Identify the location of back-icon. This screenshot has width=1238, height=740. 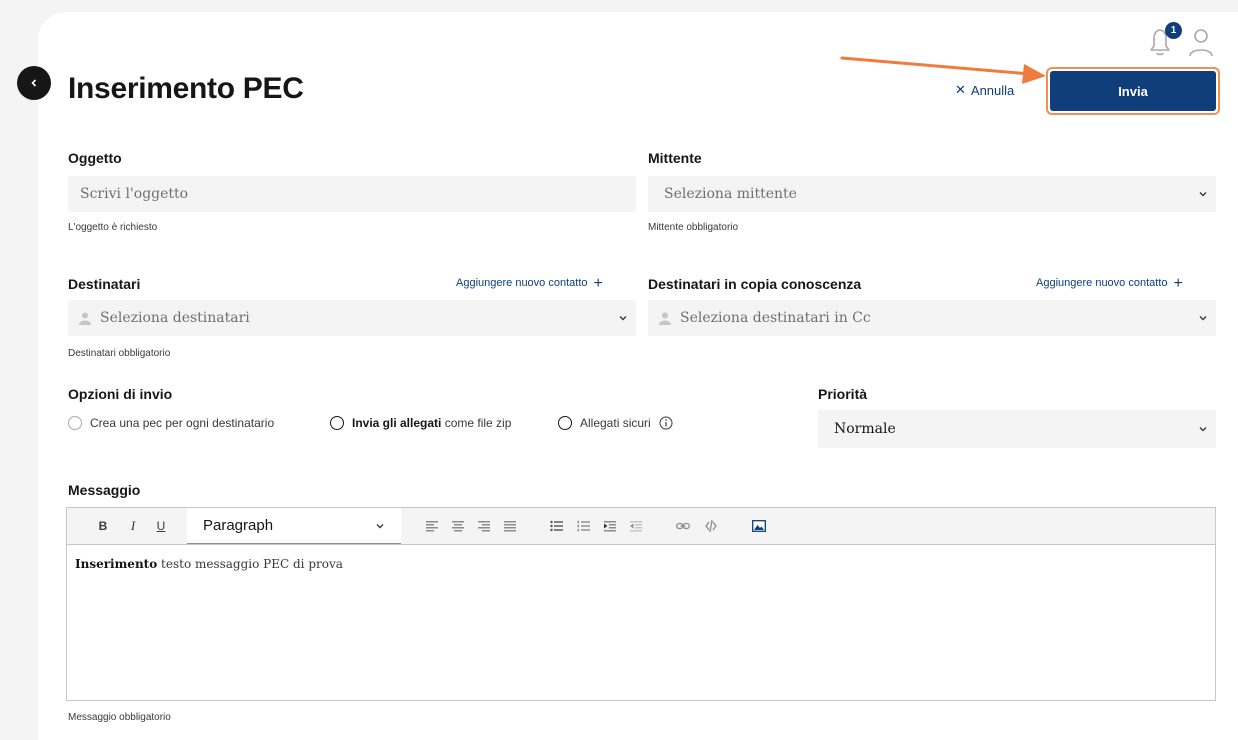
(34, 83).